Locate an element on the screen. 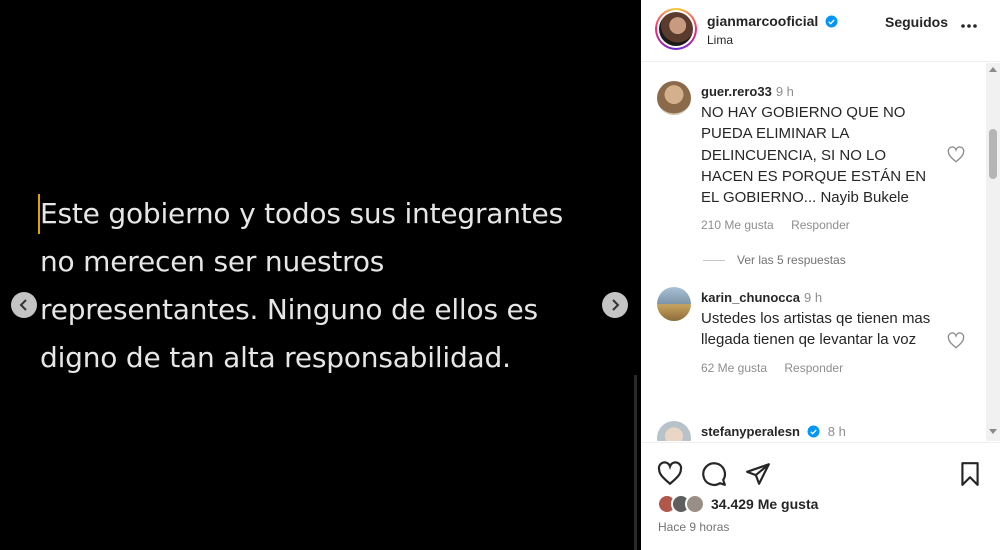  liker-avatar is located at coordinates (695, 504).